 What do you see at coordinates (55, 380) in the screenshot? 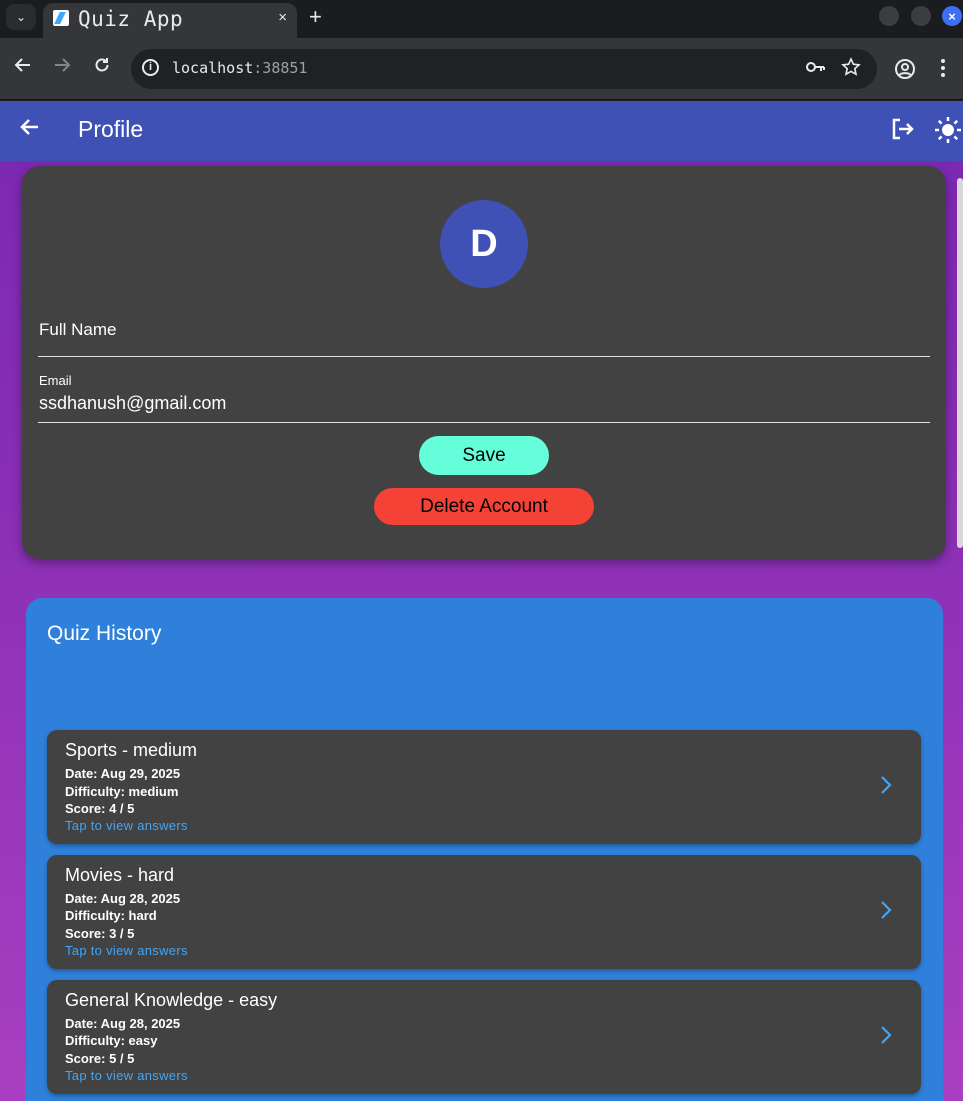
I see `email-label: Email` at bounding box center [55, 380].